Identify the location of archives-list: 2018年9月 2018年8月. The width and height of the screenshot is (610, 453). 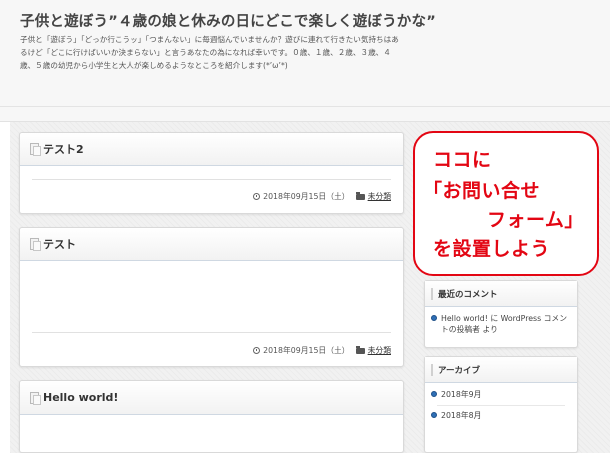
(501, 402).